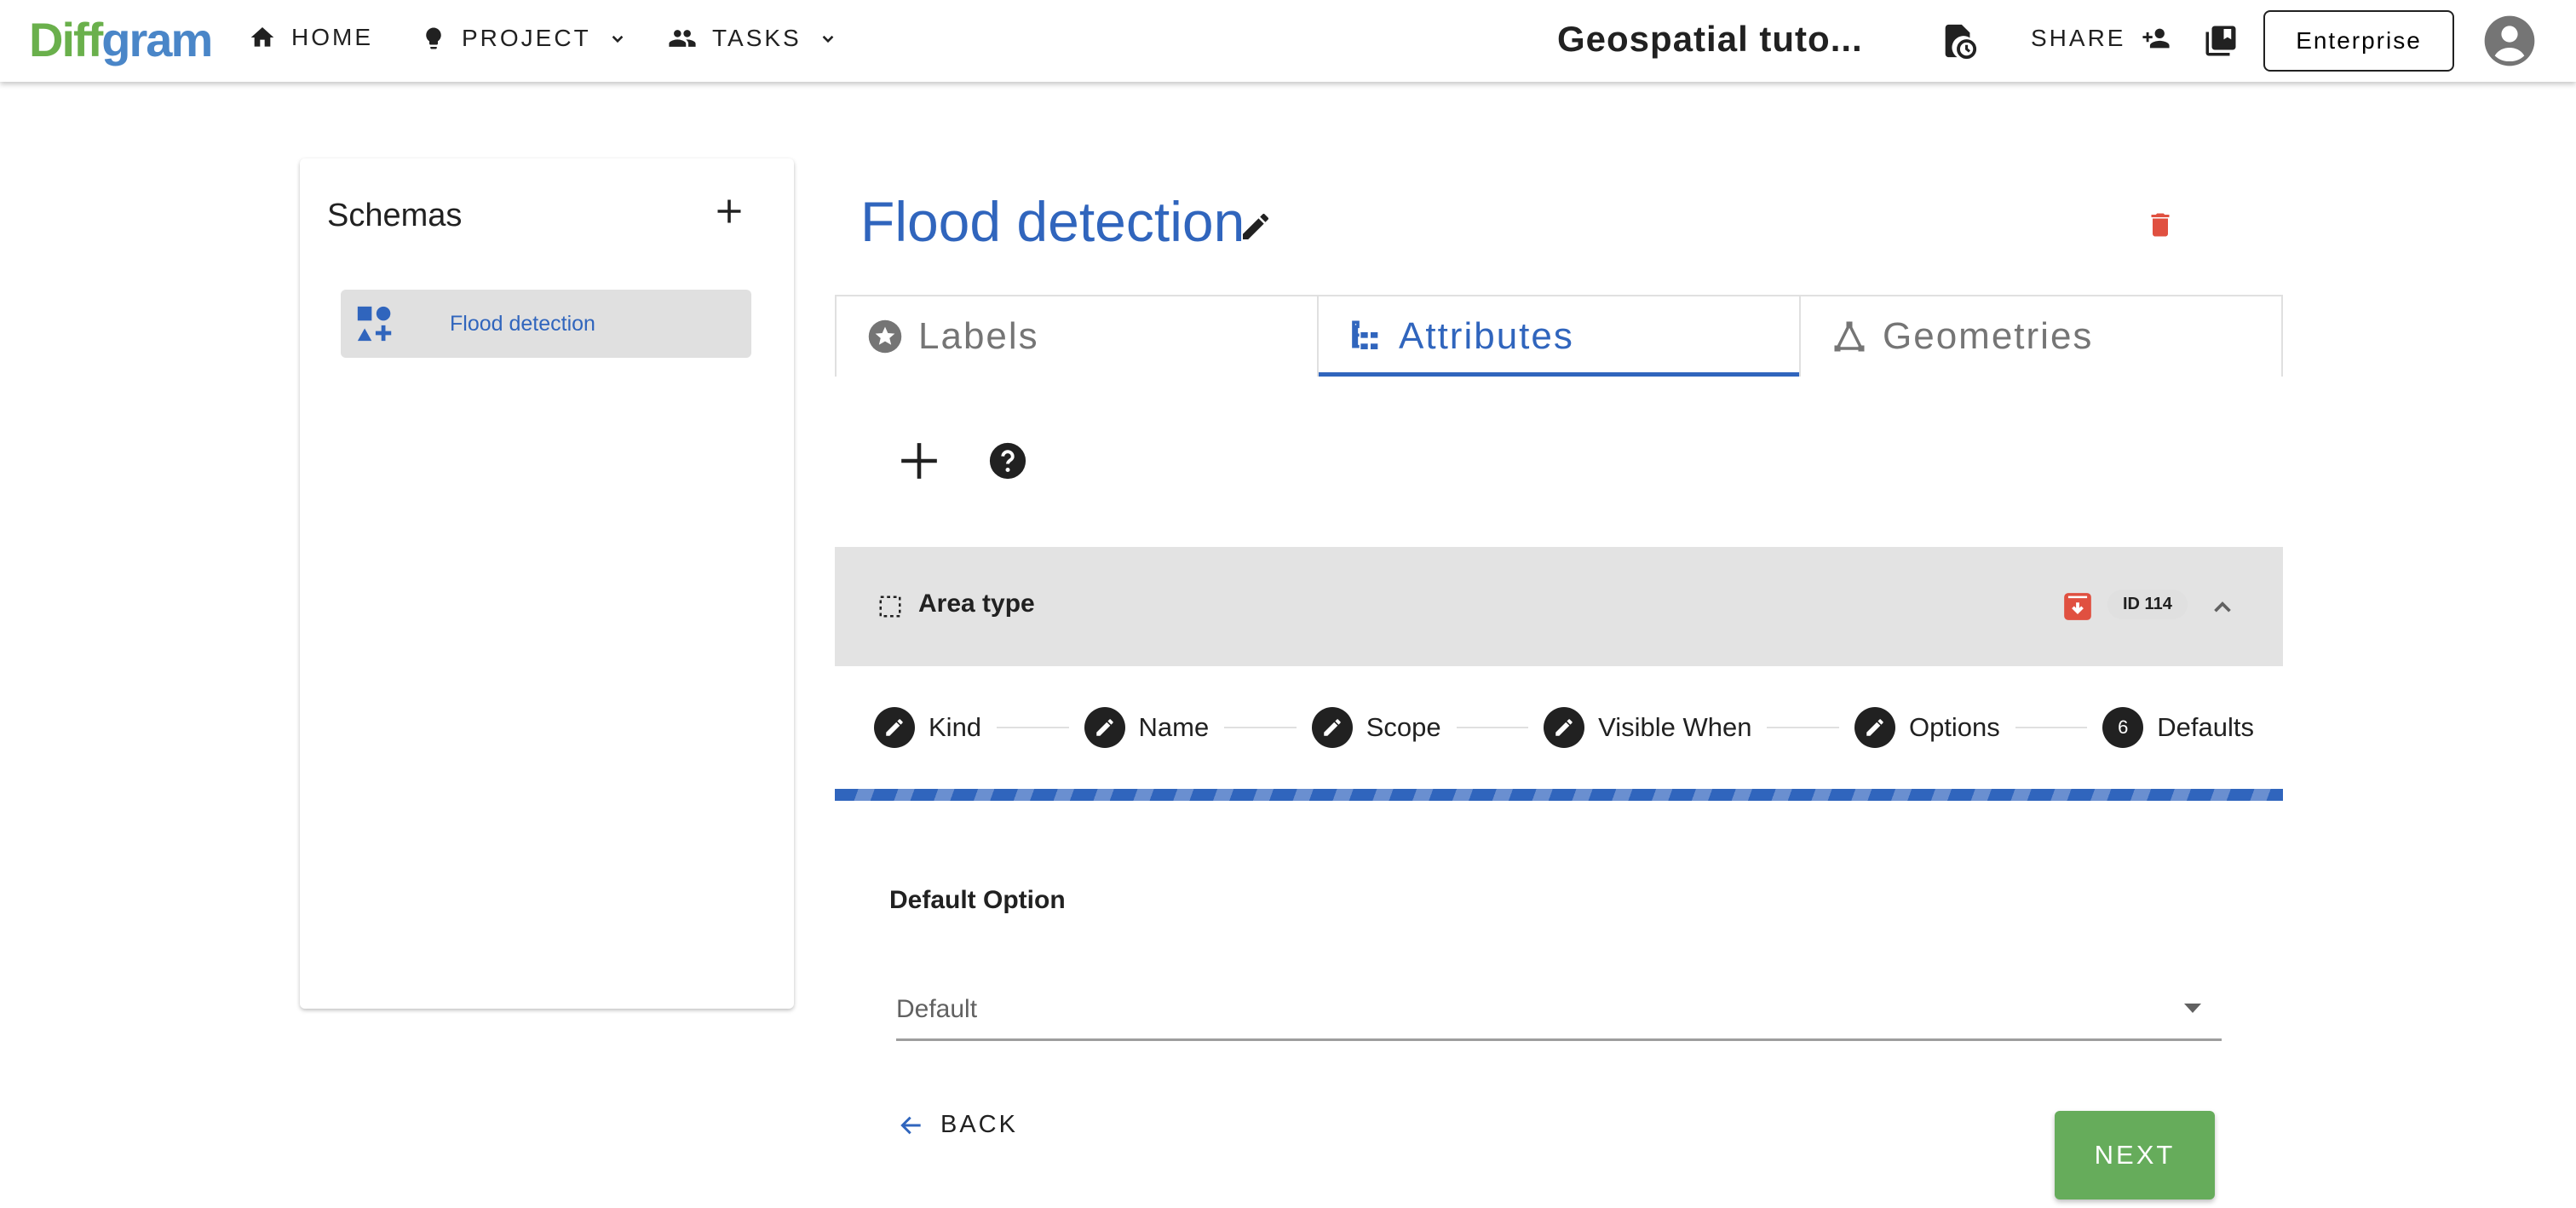 This screenshot has height=1208, width=2576. I want to click on help-icon, so click(1008, 460).